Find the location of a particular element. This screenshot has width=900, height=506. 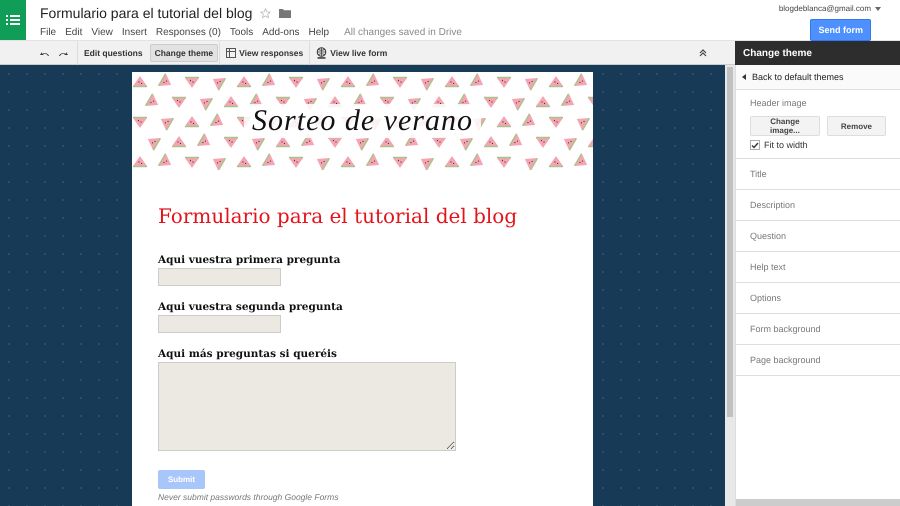

checkbox is located at coordinates (755, 145).